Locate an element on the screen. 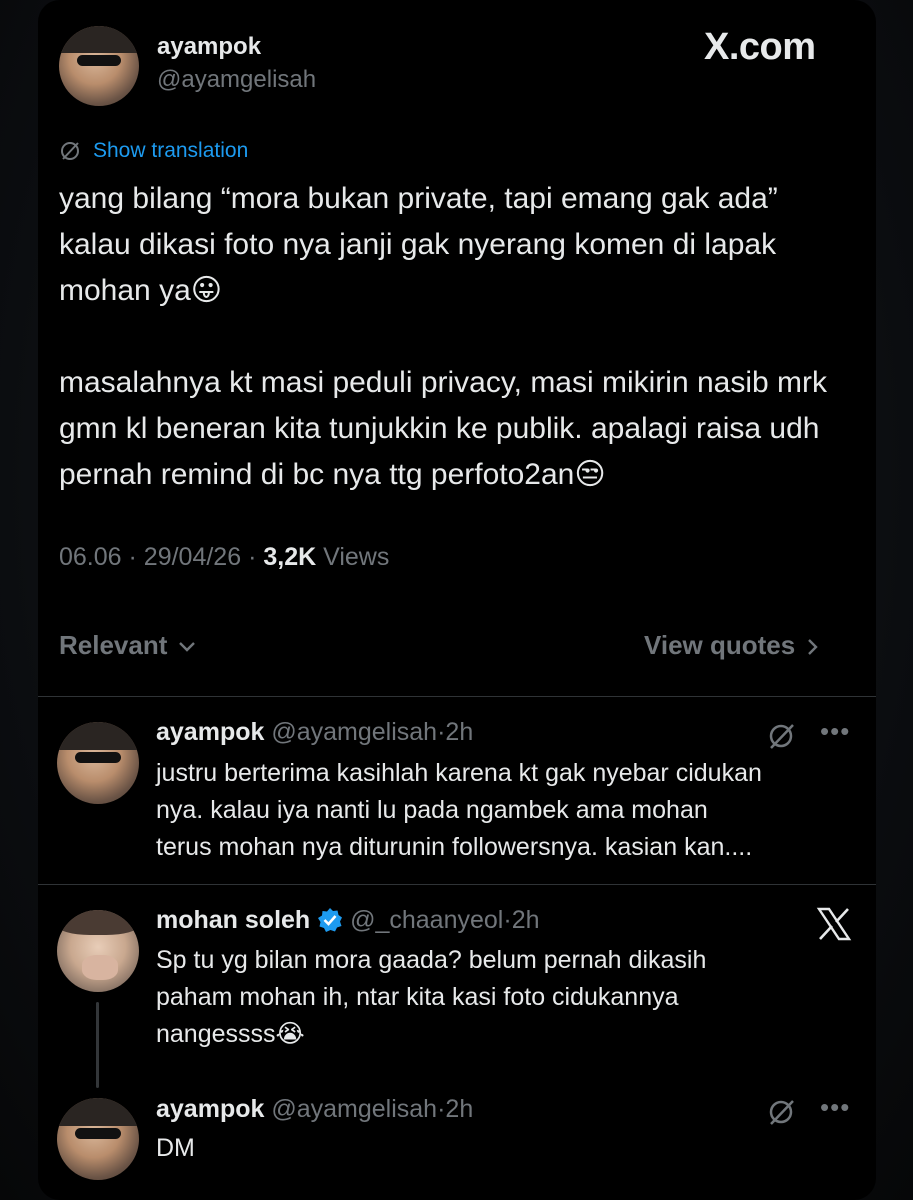 The height and width of the screenshot is (1200, 913). sort-label: Relevant is located at coordinates (113, 645).